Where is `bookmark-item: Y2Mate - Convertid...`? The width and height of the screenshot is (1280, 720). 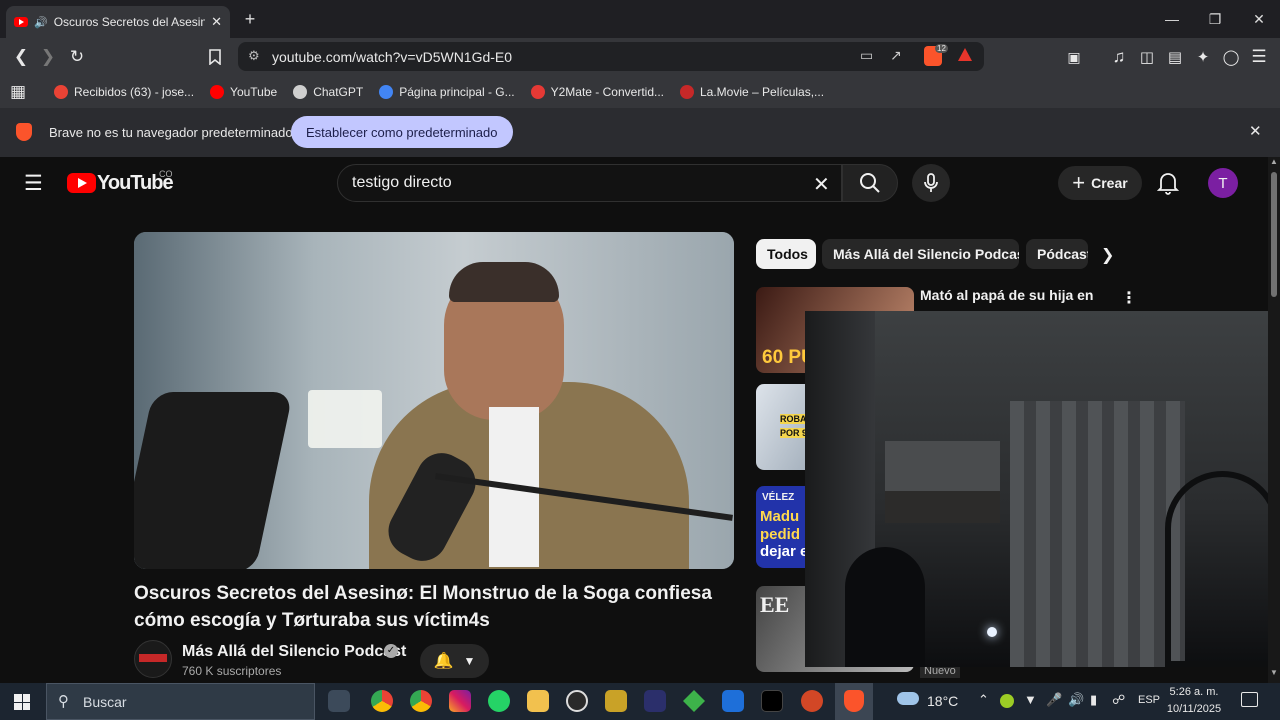
bookmark-item: Y2Mate - Convertid... is located at coordinates (597, 92).